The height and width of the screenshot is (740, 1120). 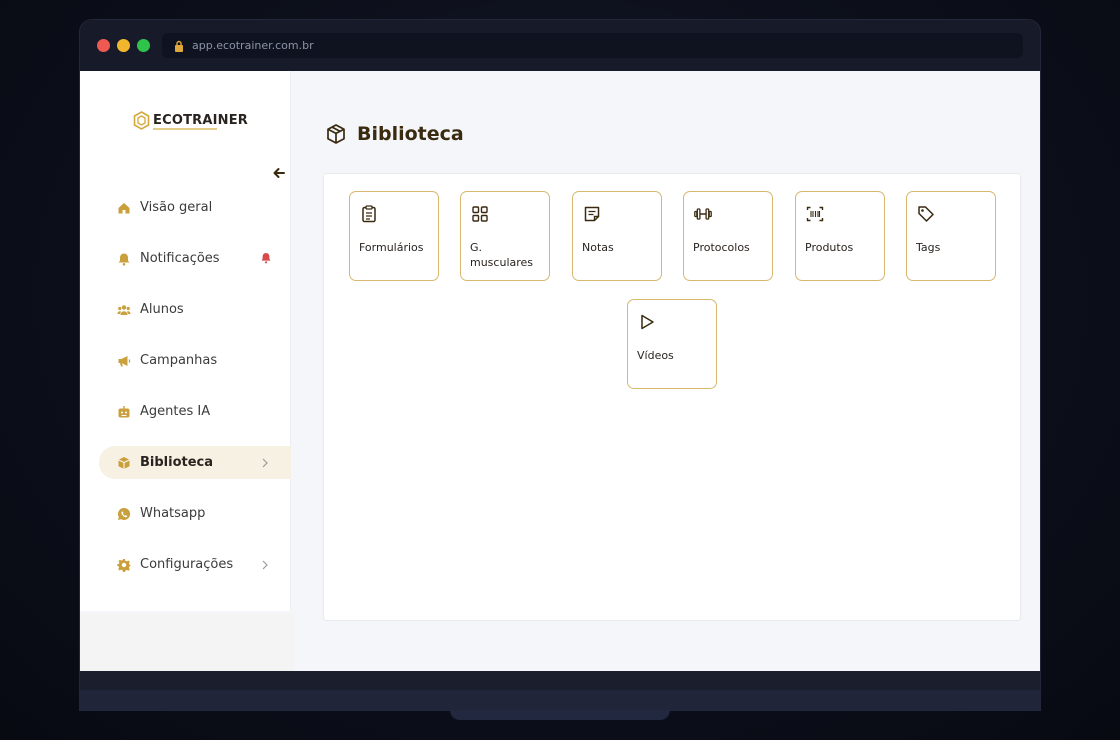 I want to click on logo-tagline-mark, so click(x=185, y=129).